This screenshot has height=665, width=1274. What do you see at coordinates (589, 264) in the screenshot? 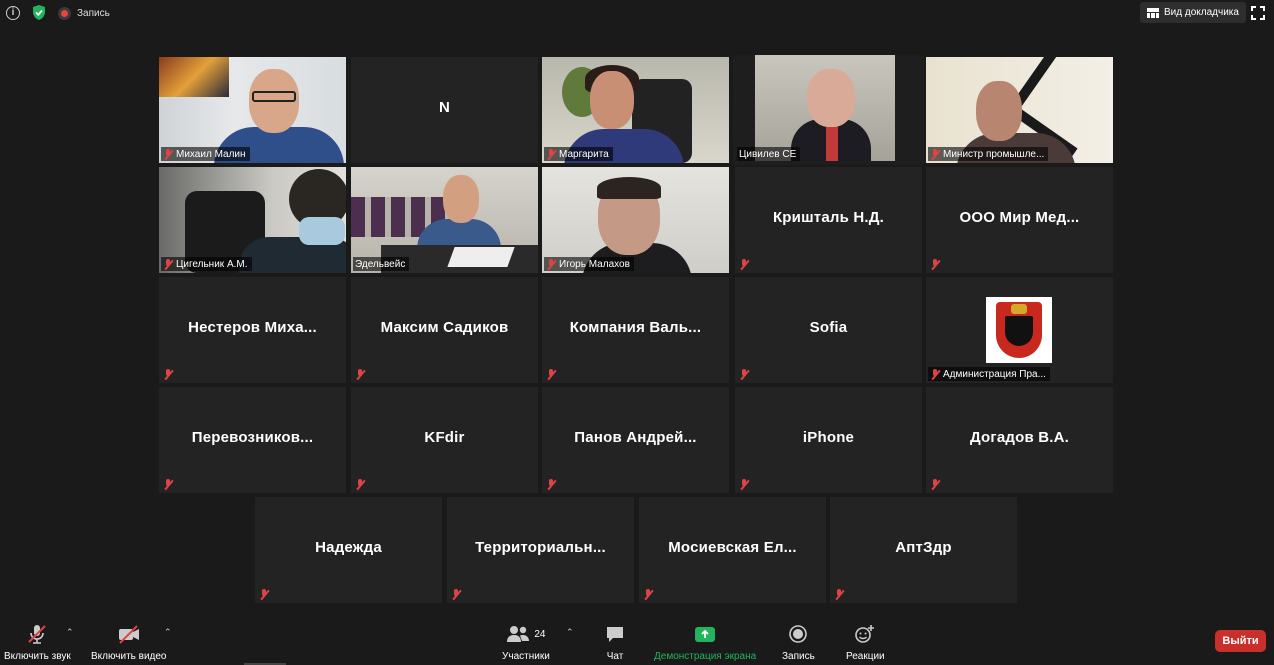
I see `participant-label: Игорь Малахов` at bounding box center [589, 264].